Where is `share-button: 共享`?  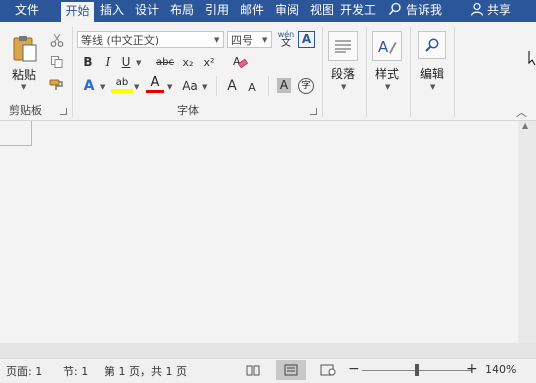 share-button: 共享 is located at coordinates (490, 11).